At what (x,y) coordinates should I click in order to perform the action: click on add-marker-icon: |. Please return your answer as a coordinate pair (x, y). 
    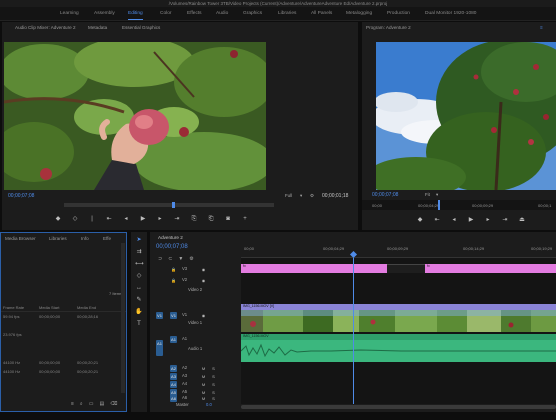
    Looking at the image, I should click on (92, 219).